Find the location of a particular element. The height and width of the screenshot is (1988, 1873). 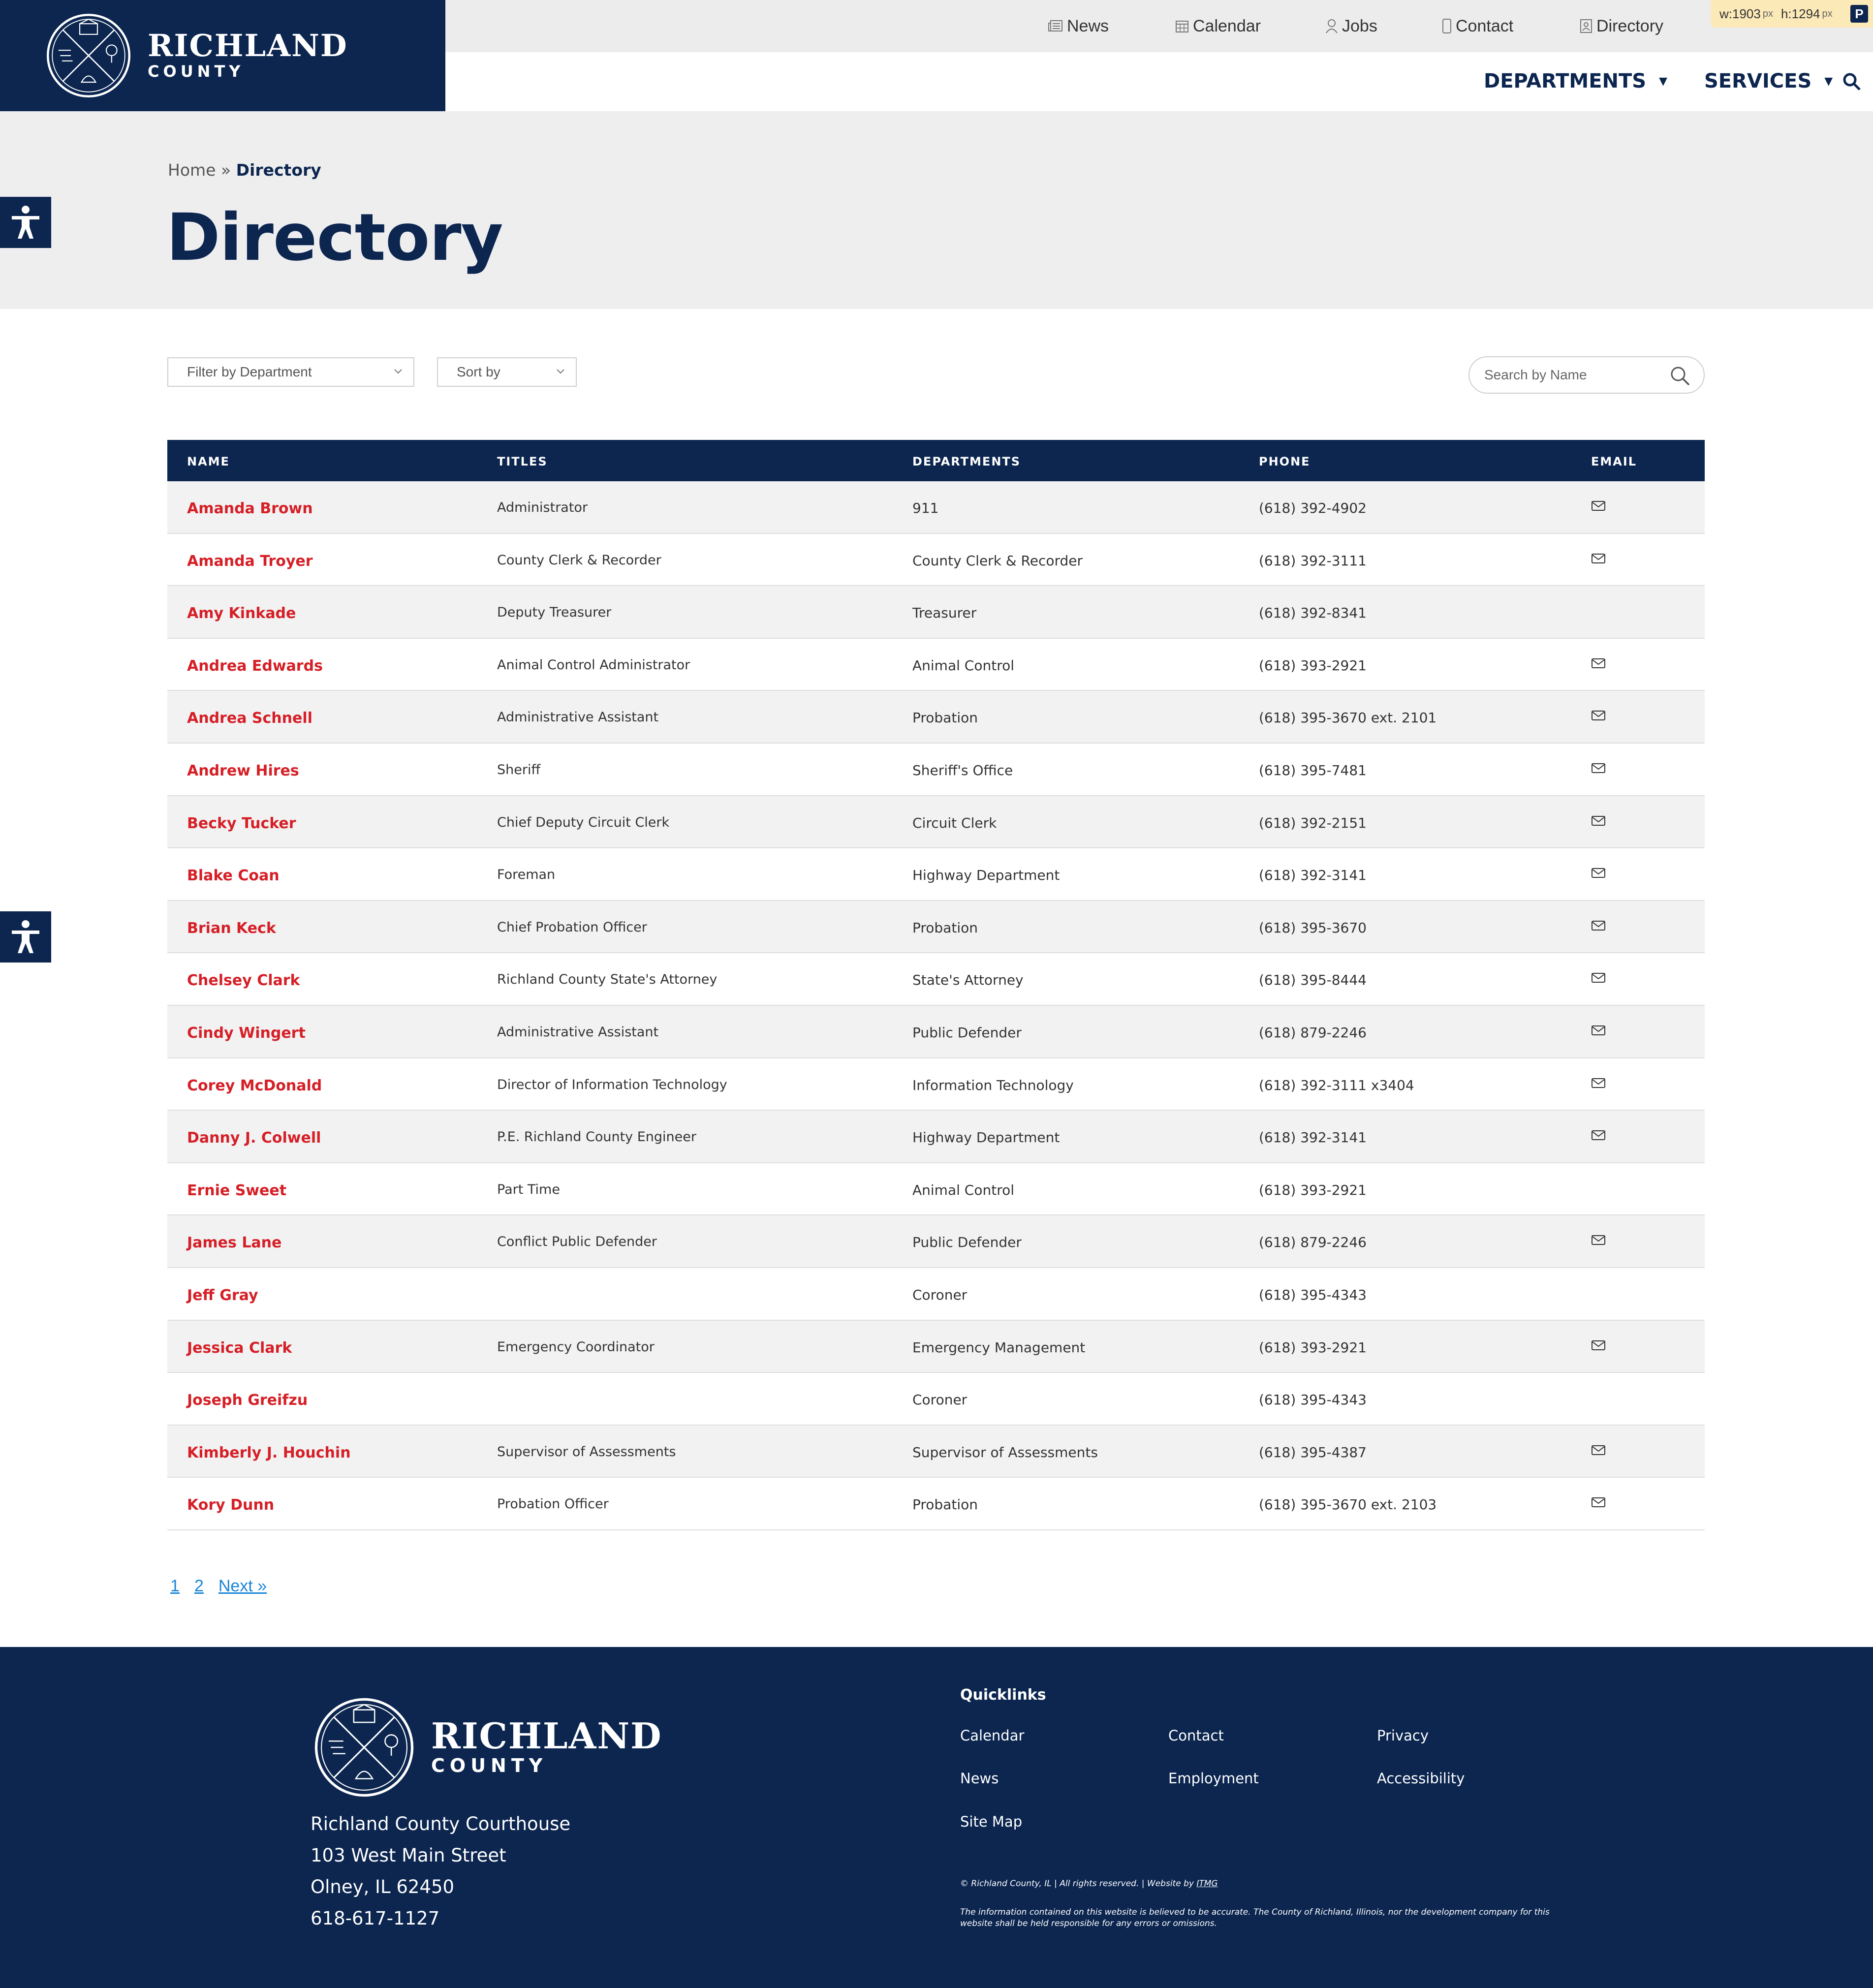

person-department: Highway Department is located at coordinates (986, 875).